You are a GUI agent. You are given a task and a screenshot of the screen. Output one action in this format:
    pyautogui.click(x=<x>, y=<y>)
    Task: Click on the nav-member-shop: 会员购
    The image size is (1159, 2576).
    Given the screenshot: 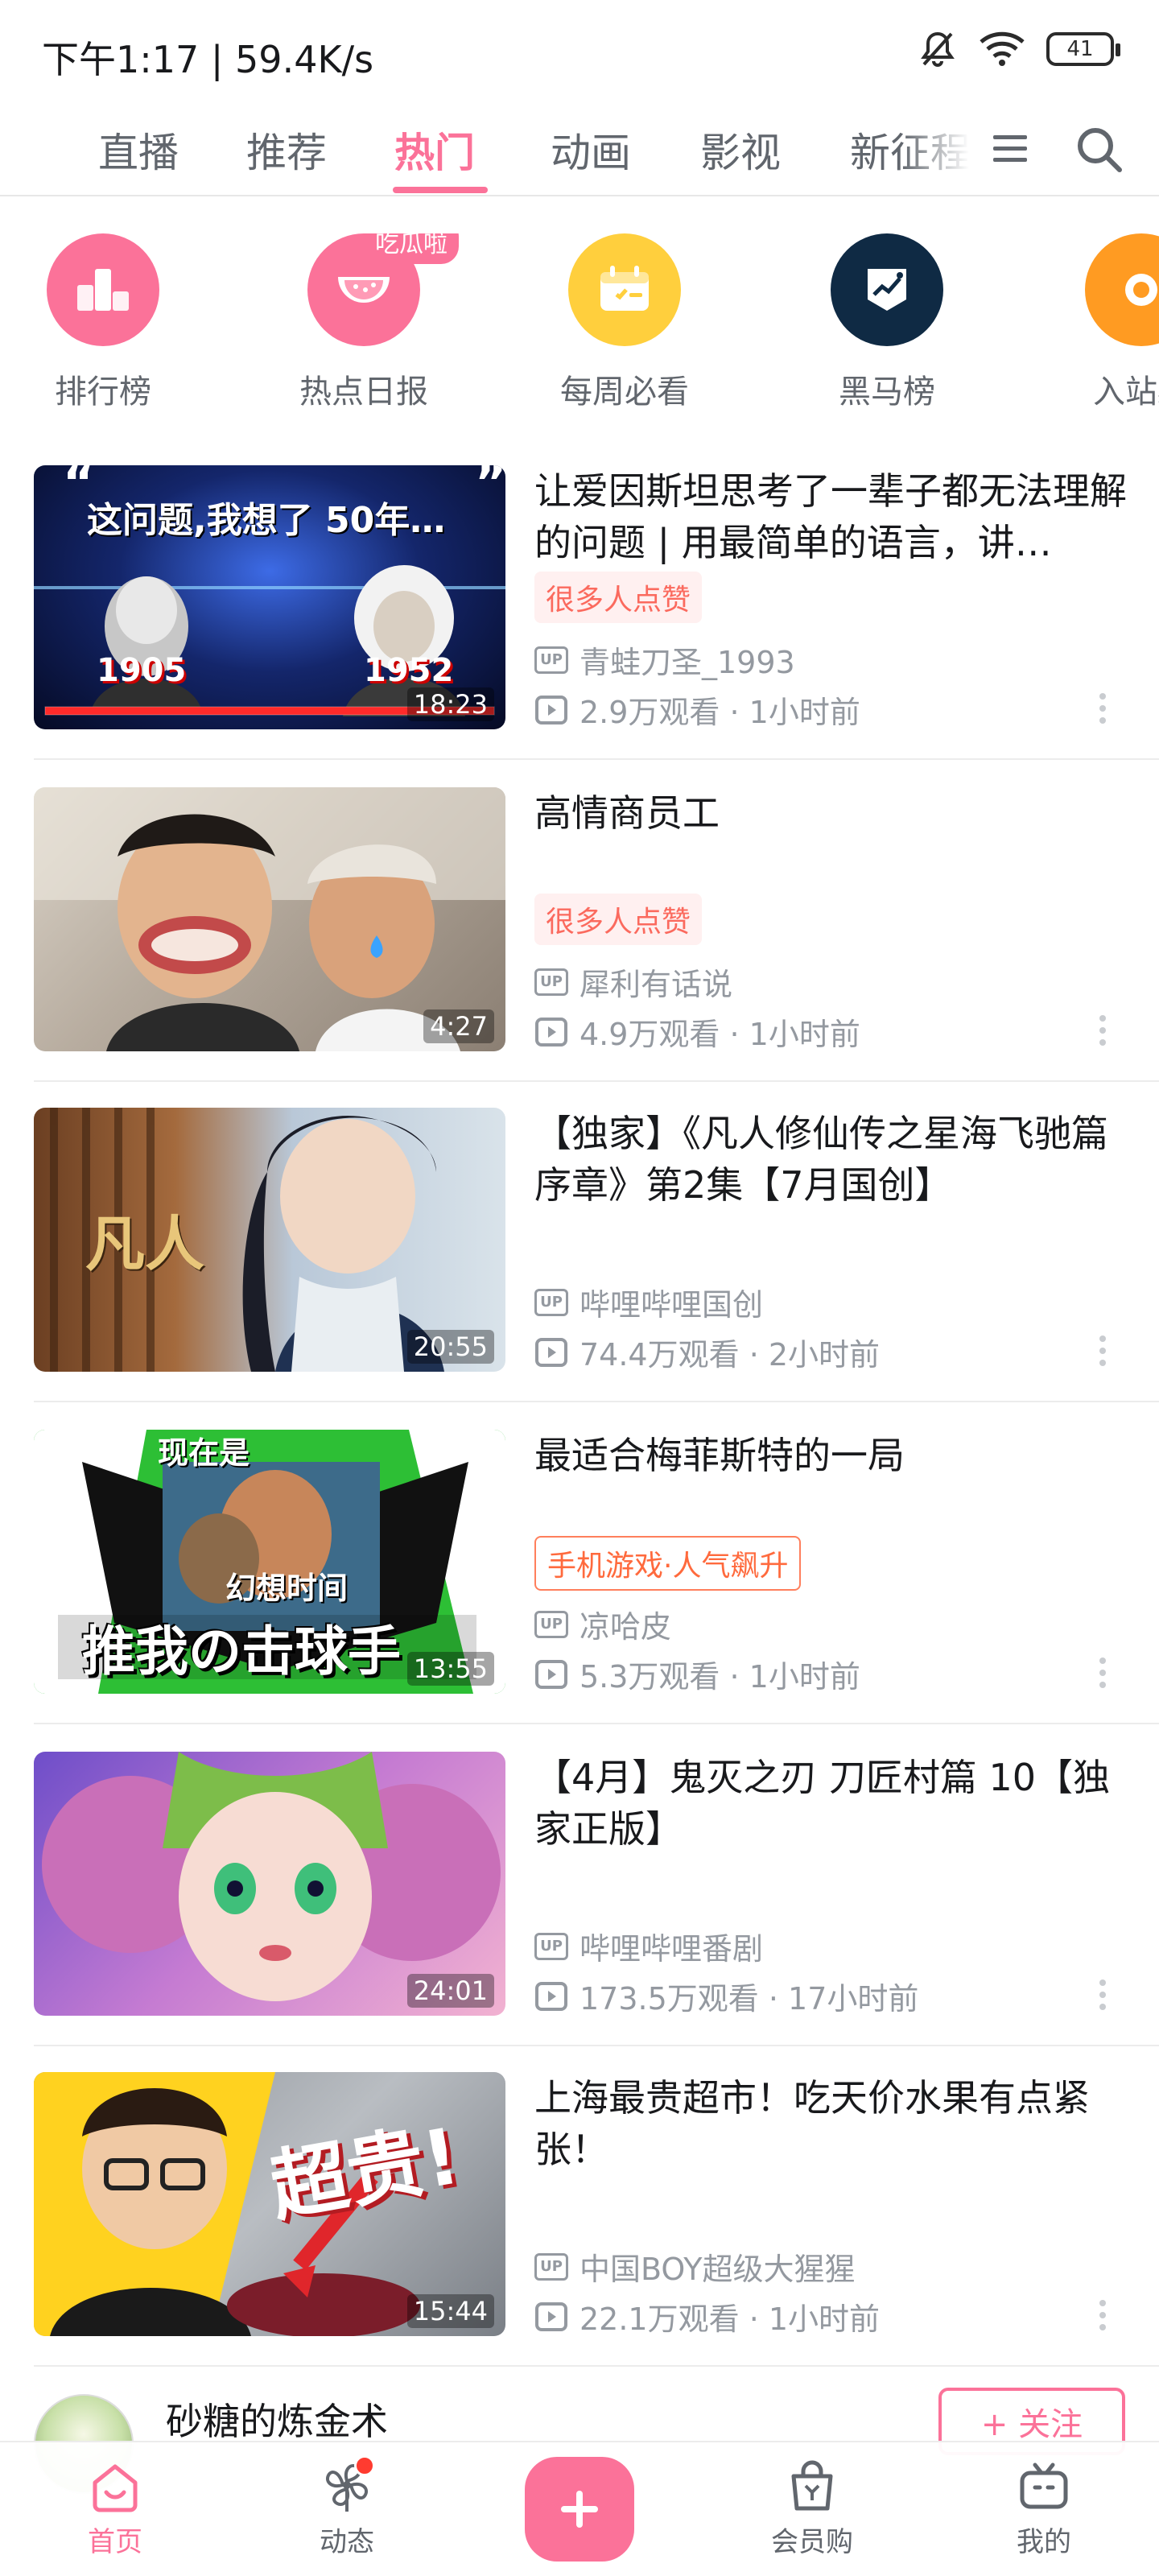 What is the action you would take?
    pyautogui.click(x=812, y=2508)
    